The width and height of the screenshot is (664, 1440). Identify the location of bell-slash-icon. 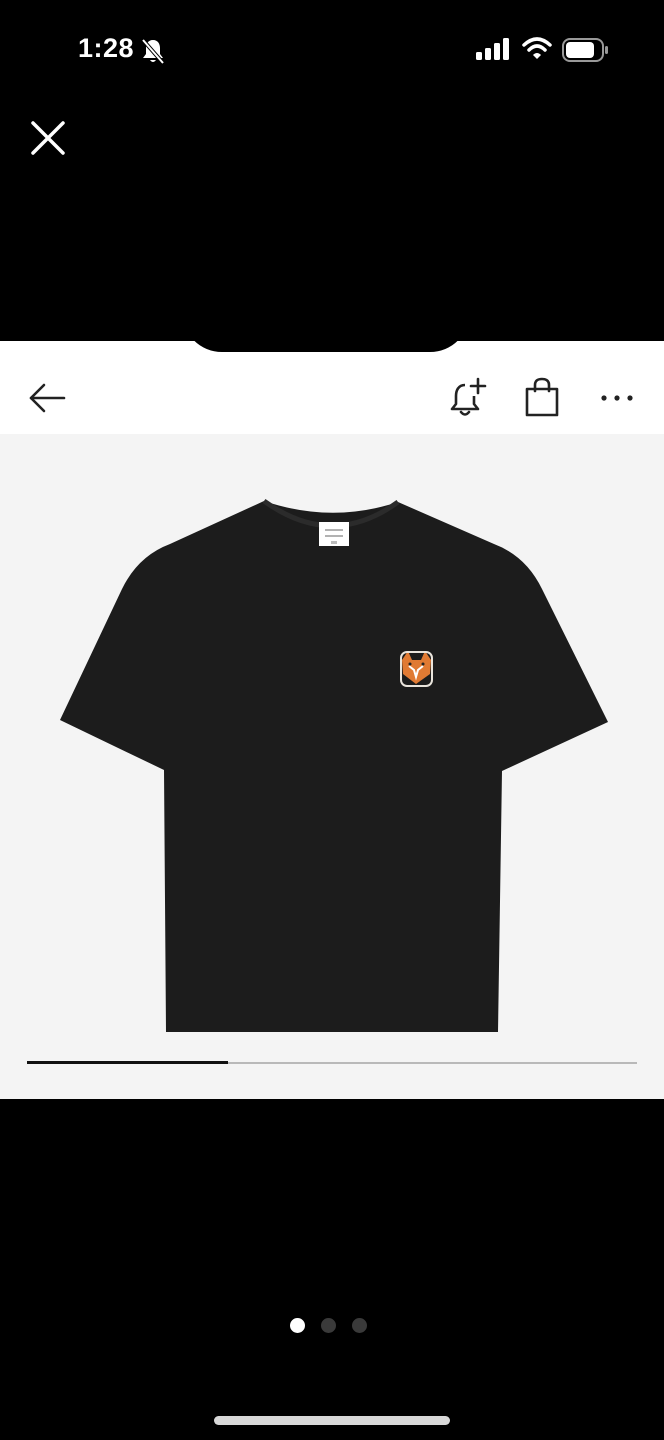
(153, 51).